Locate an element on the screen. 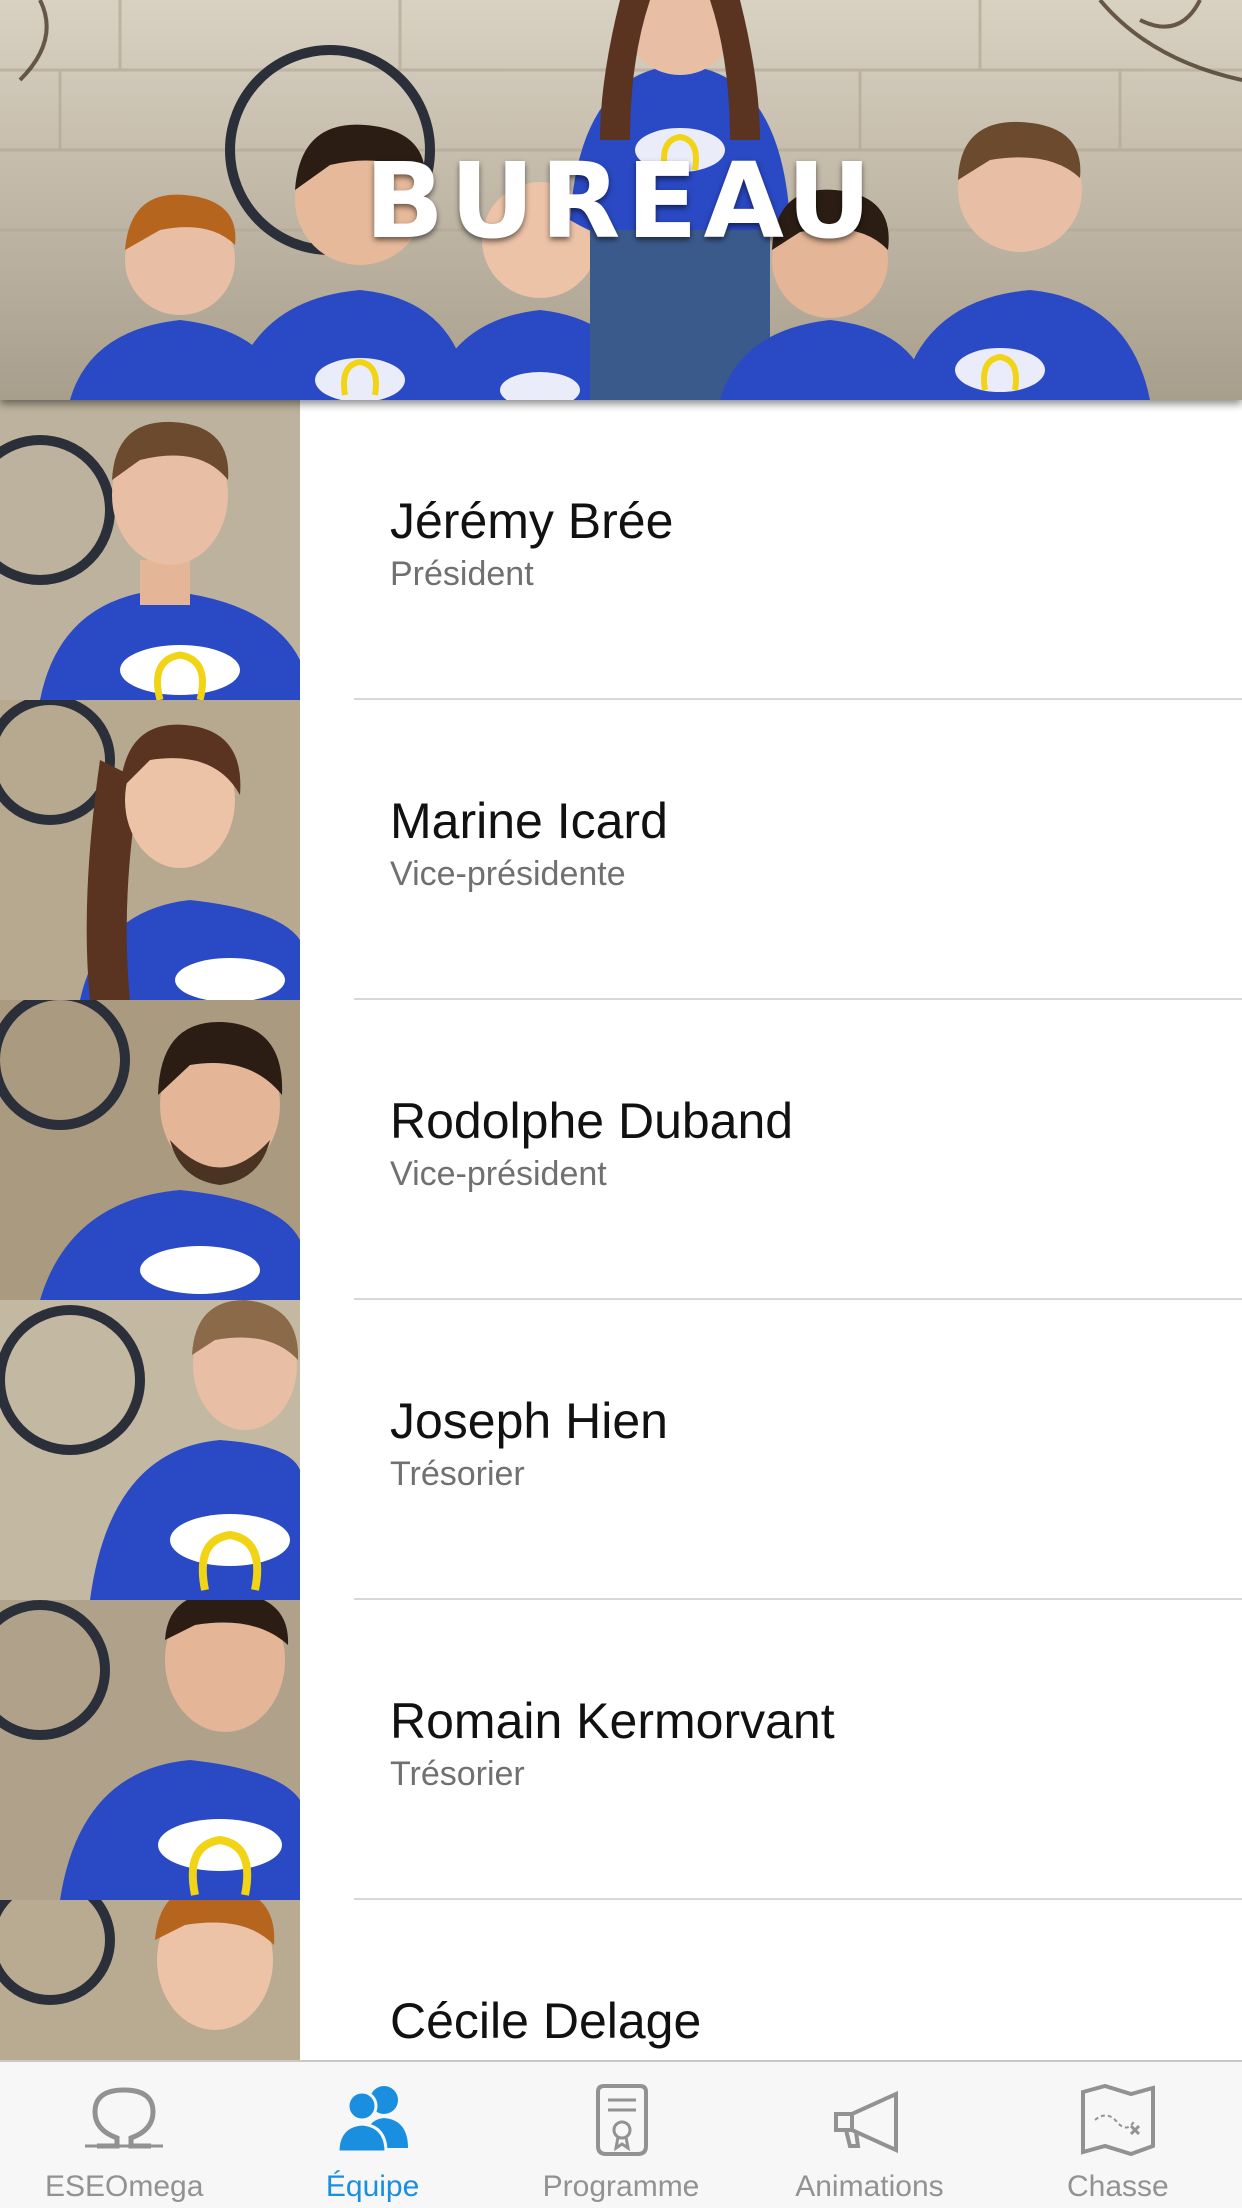  member-name: Joseph Hien is located at coordinates (529, 1421).